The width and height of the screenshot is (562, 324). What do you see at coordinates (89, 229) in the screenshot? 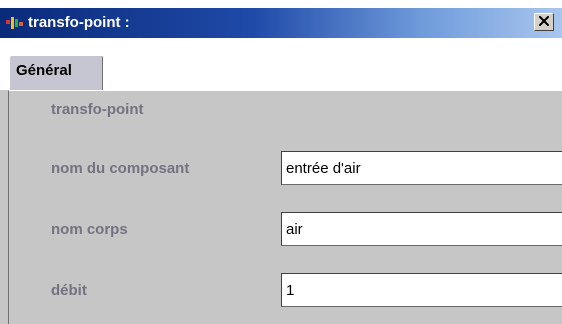
I see `body-name-label: nom corps` at bounding box center [89, 229].